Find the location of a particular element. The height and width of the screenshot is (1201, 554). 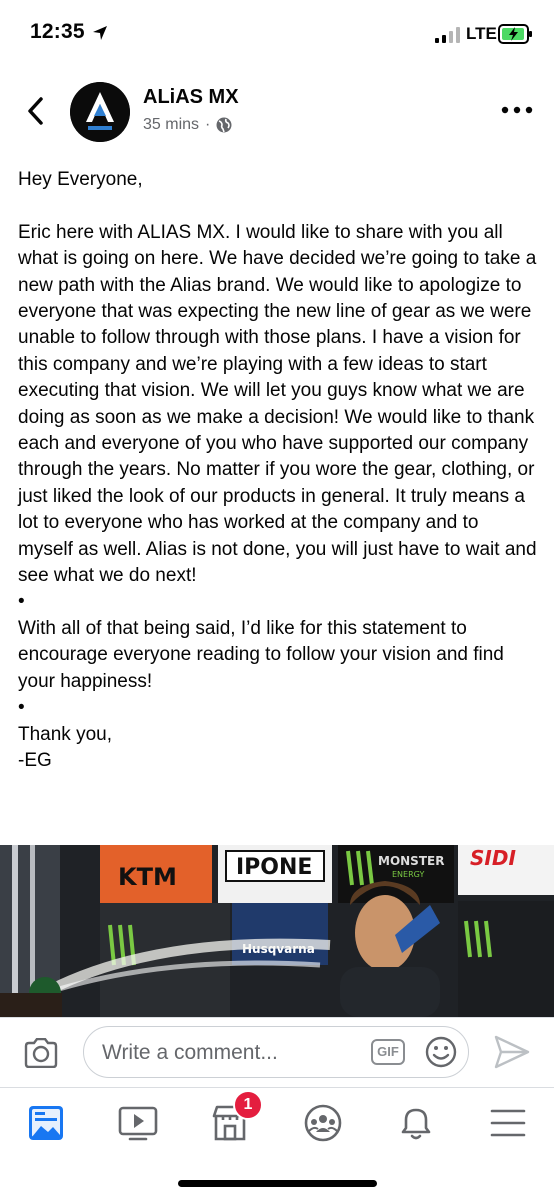

send-icon is located at coordinates (512, 1052).